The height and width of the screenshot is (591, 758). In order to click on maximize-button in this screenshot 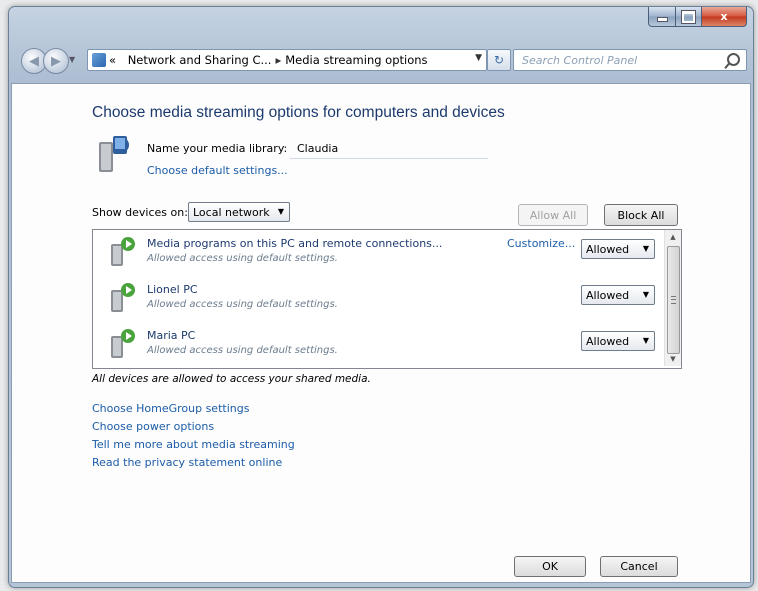, I will do `click(689, 17)`.